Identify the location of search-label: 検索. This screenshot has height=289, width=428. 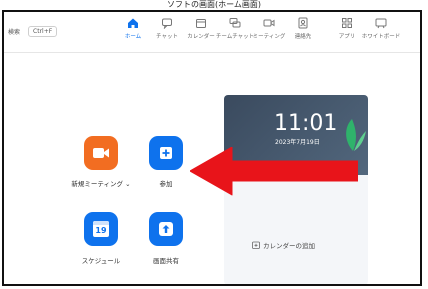
(14, 32).